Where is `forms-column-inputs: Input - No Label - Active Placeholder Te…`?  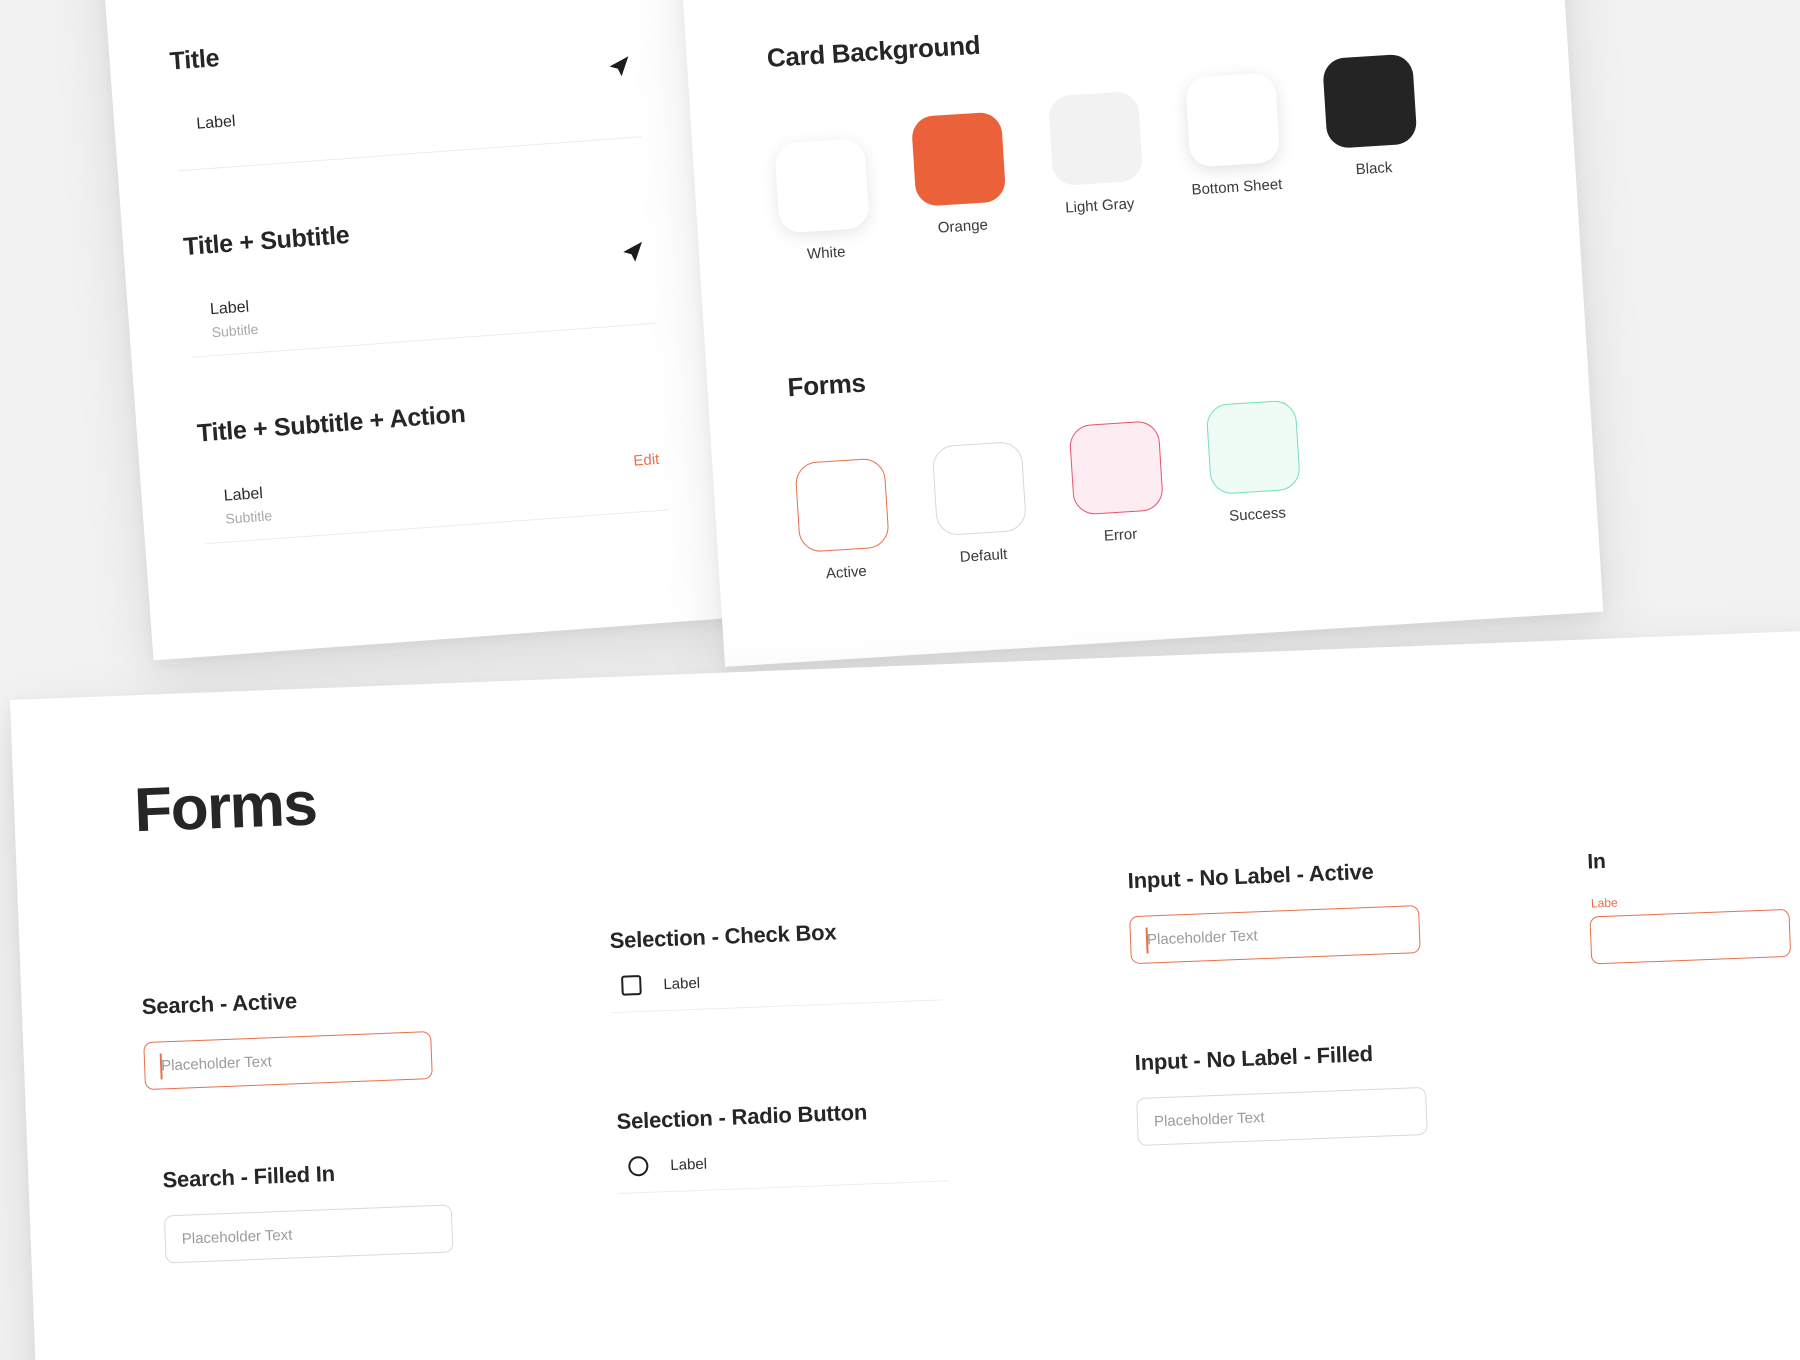
forms-column-inputs: Input - No Label - Active Placeholder Te… is located at coordinates (1365, 1077).